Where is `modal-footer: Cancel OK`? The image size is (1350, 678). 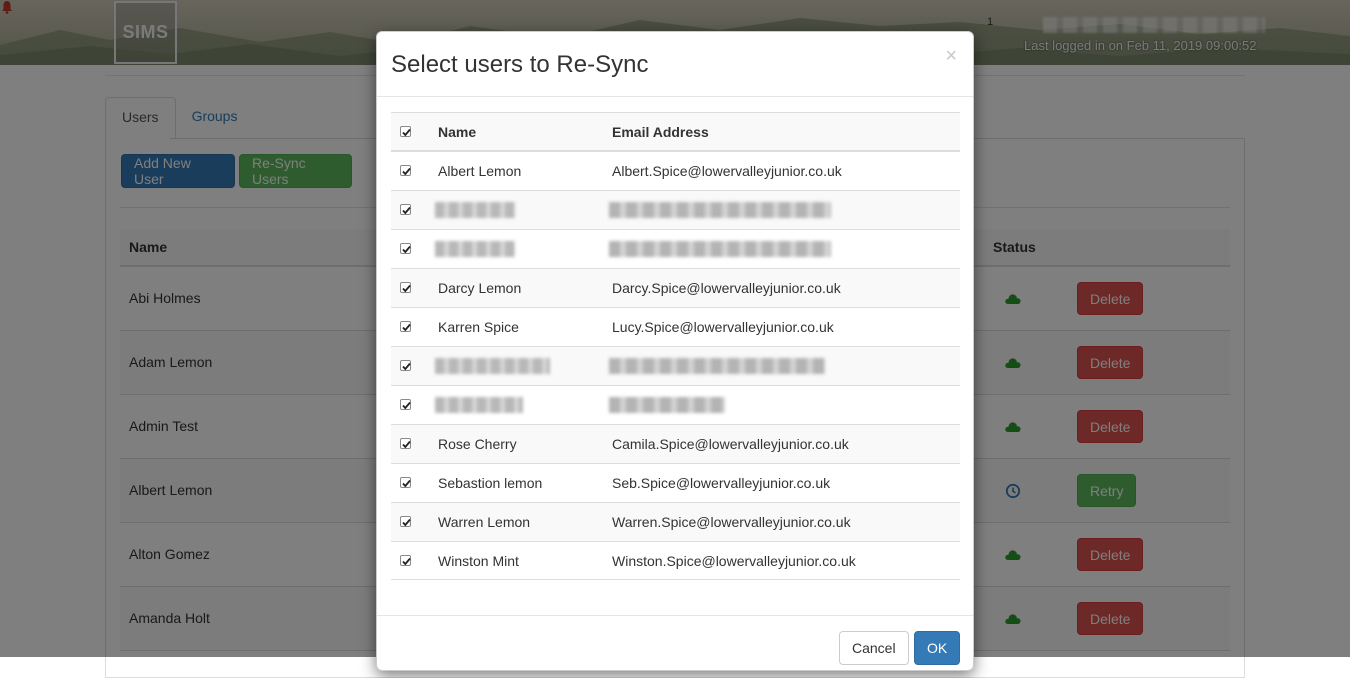
modal-footer: Cancel OK is located at coordinates (675, 645).